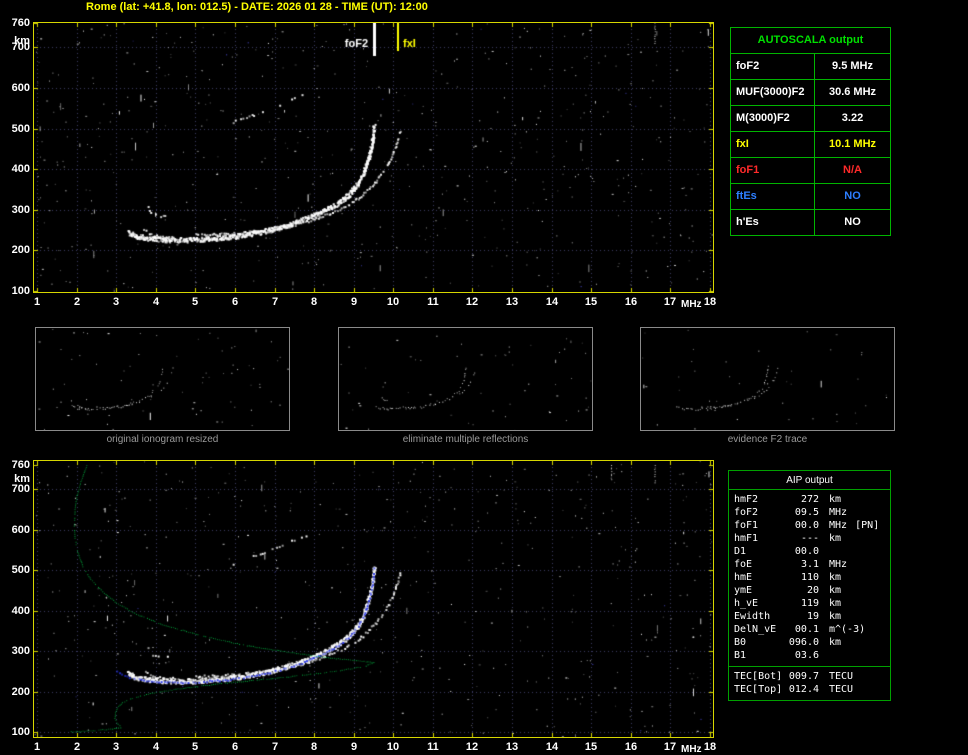 The image size is (968, 755). Describe the element at coordinates (773, 170) in the screenshot. I see `autoscala-param-label: foF1` at that location.